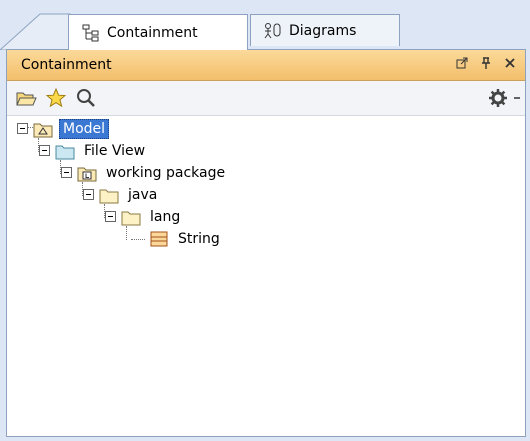 Image resolution: width=530 pixels, height=441 pixels. What do you see at coordinates (126, 233) in the screenshot?
I see `tree-guide` at bounding box center [126, 233].